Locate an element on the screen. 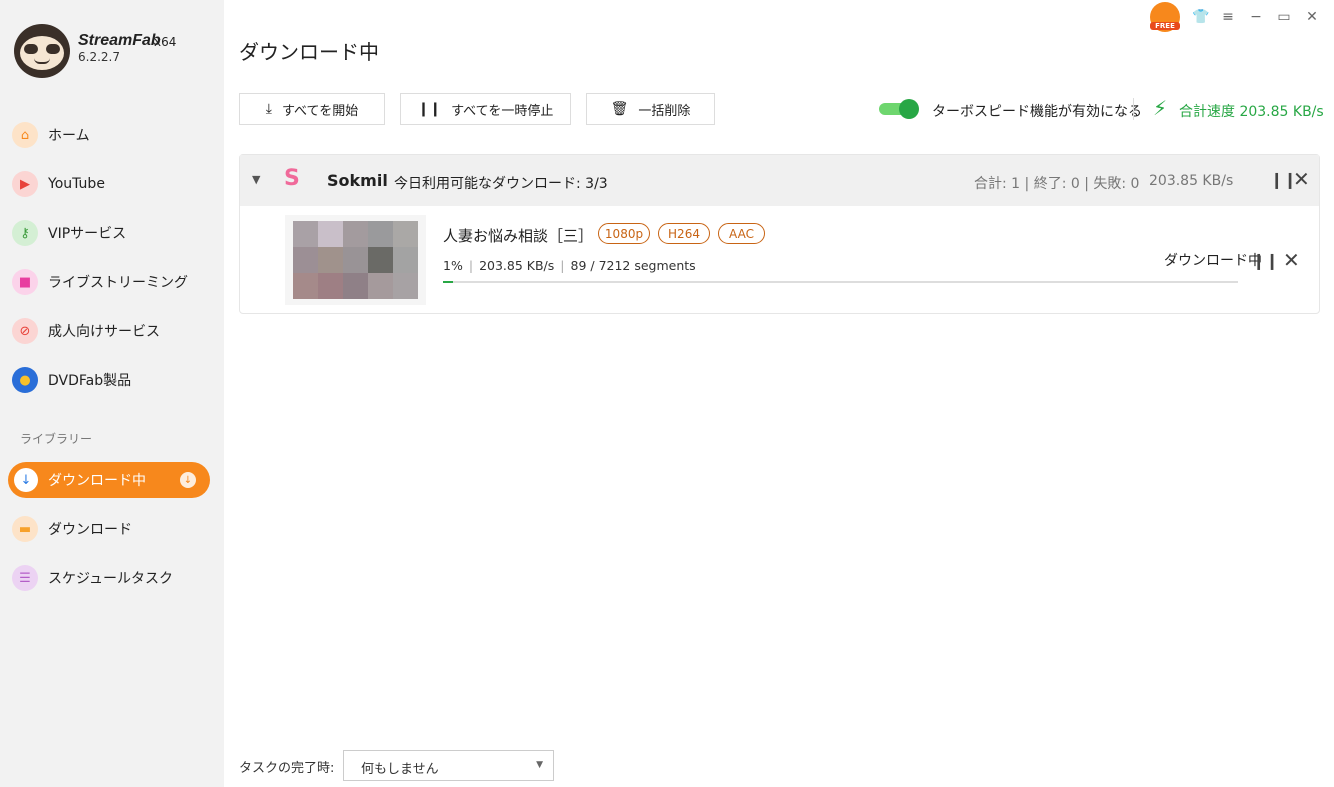 This screenshot has height=787, width=1334. audio-codec-tag: AAC is located at coordinates (741, 233).